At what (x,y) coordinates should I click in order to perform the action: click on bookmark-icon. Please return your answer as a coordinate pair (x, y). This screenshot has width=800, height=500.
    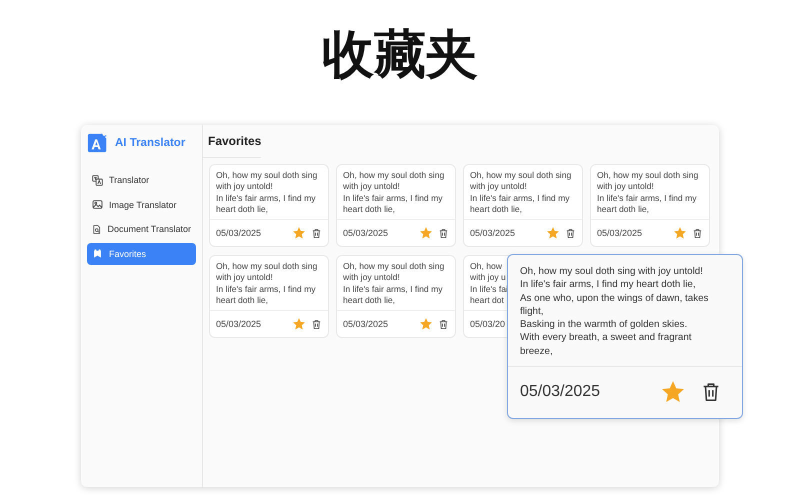
    Looking at the image, I should click on (97, 254).